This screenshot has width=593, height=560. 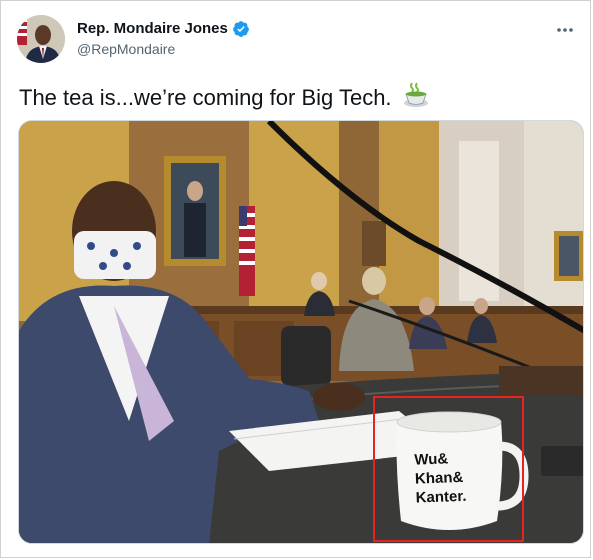 I want to click on avatar-photo-icon, so click(x=41, y=39).